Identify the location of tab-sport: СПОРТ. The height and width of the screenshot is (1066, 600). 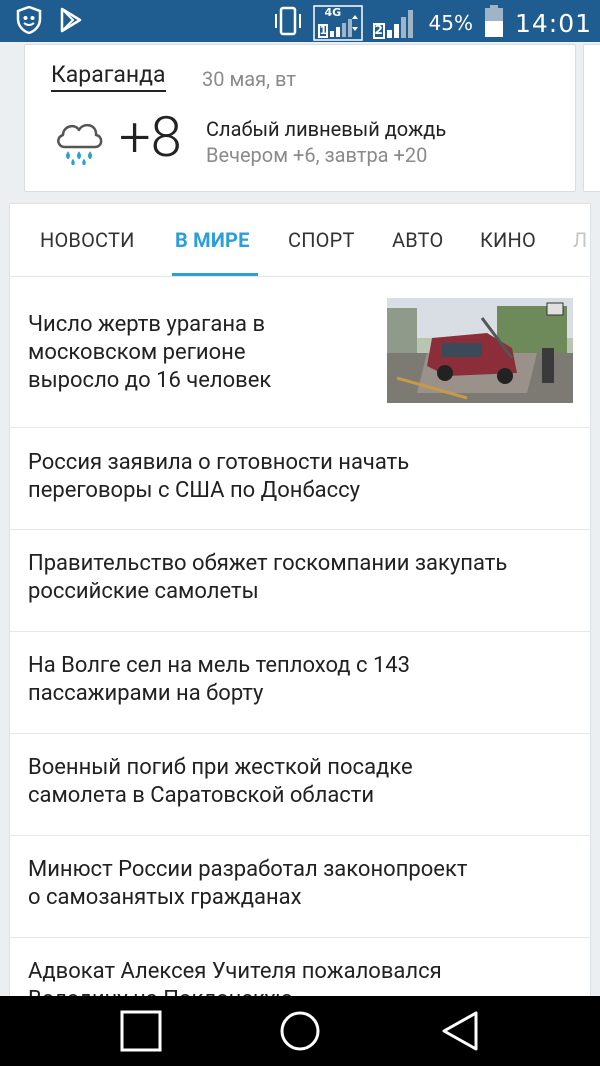
(321, 240).